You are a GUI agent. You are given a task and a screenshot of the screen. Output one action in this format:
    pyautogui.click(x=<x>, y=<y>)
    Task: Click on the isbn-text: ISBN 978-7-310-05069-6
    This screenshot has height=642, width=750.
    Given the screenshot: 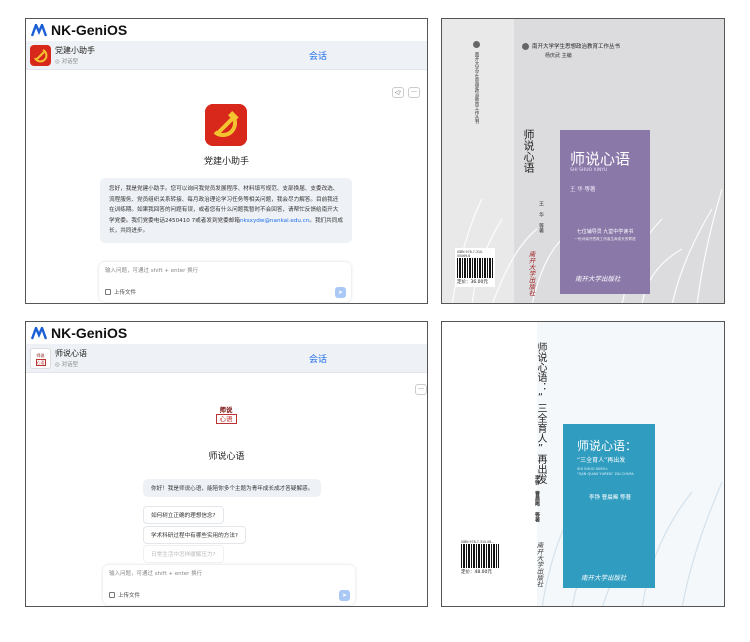 What is the action you would take?
    pyautogui.click(x=470, y=254)
    